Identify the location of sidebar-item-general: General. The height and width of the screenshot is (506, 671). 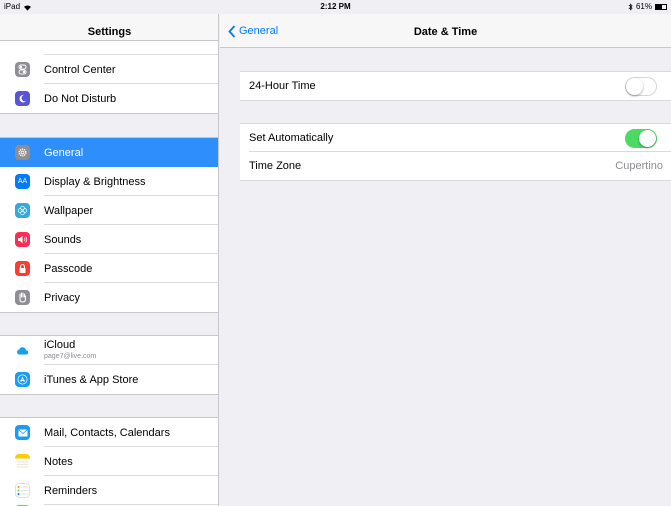
(109, 152).